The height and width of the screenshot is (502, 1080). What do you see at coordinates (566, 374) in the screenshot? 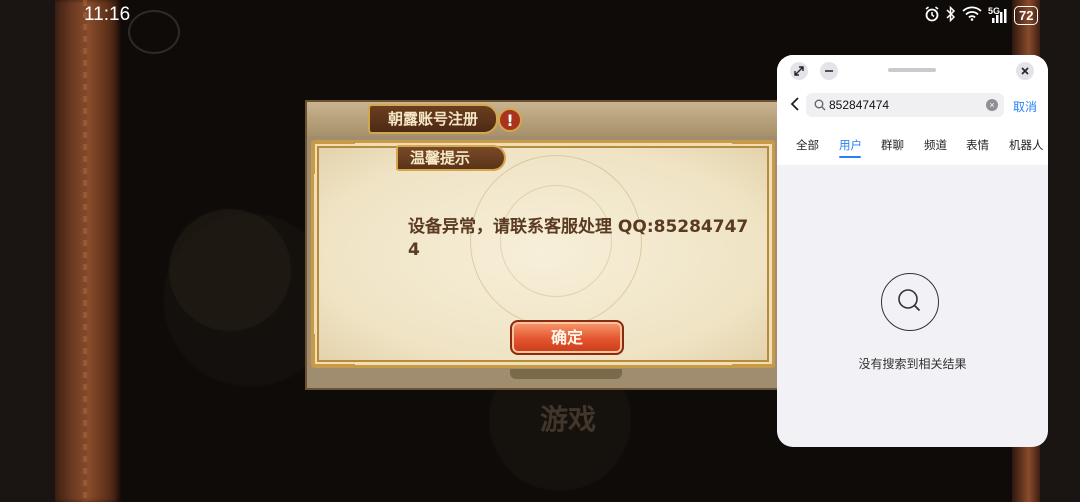
I see `hidden-button-edge` at bounding box center [566, 374].